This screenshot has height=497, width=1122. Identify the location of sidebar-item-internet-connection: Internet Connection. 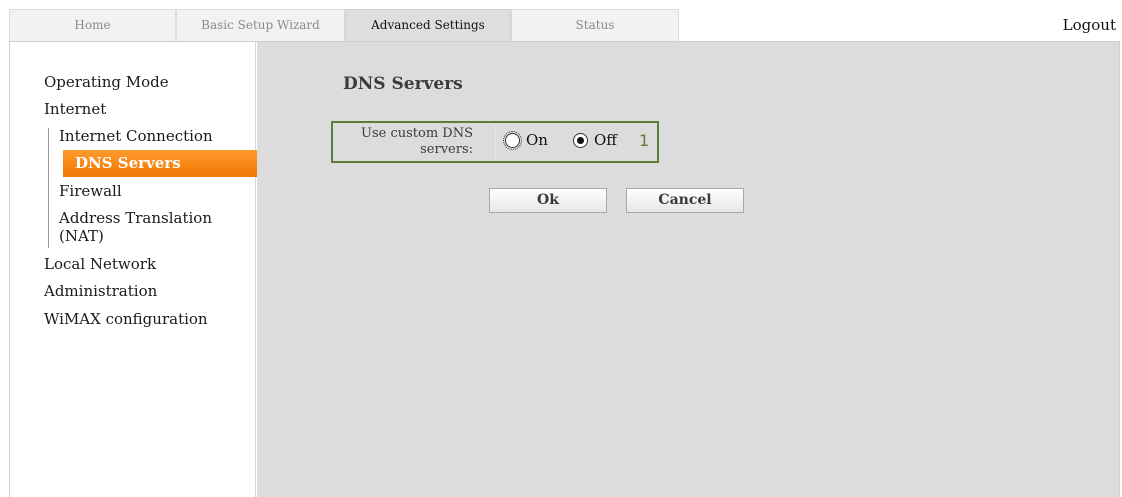
(136, 136).